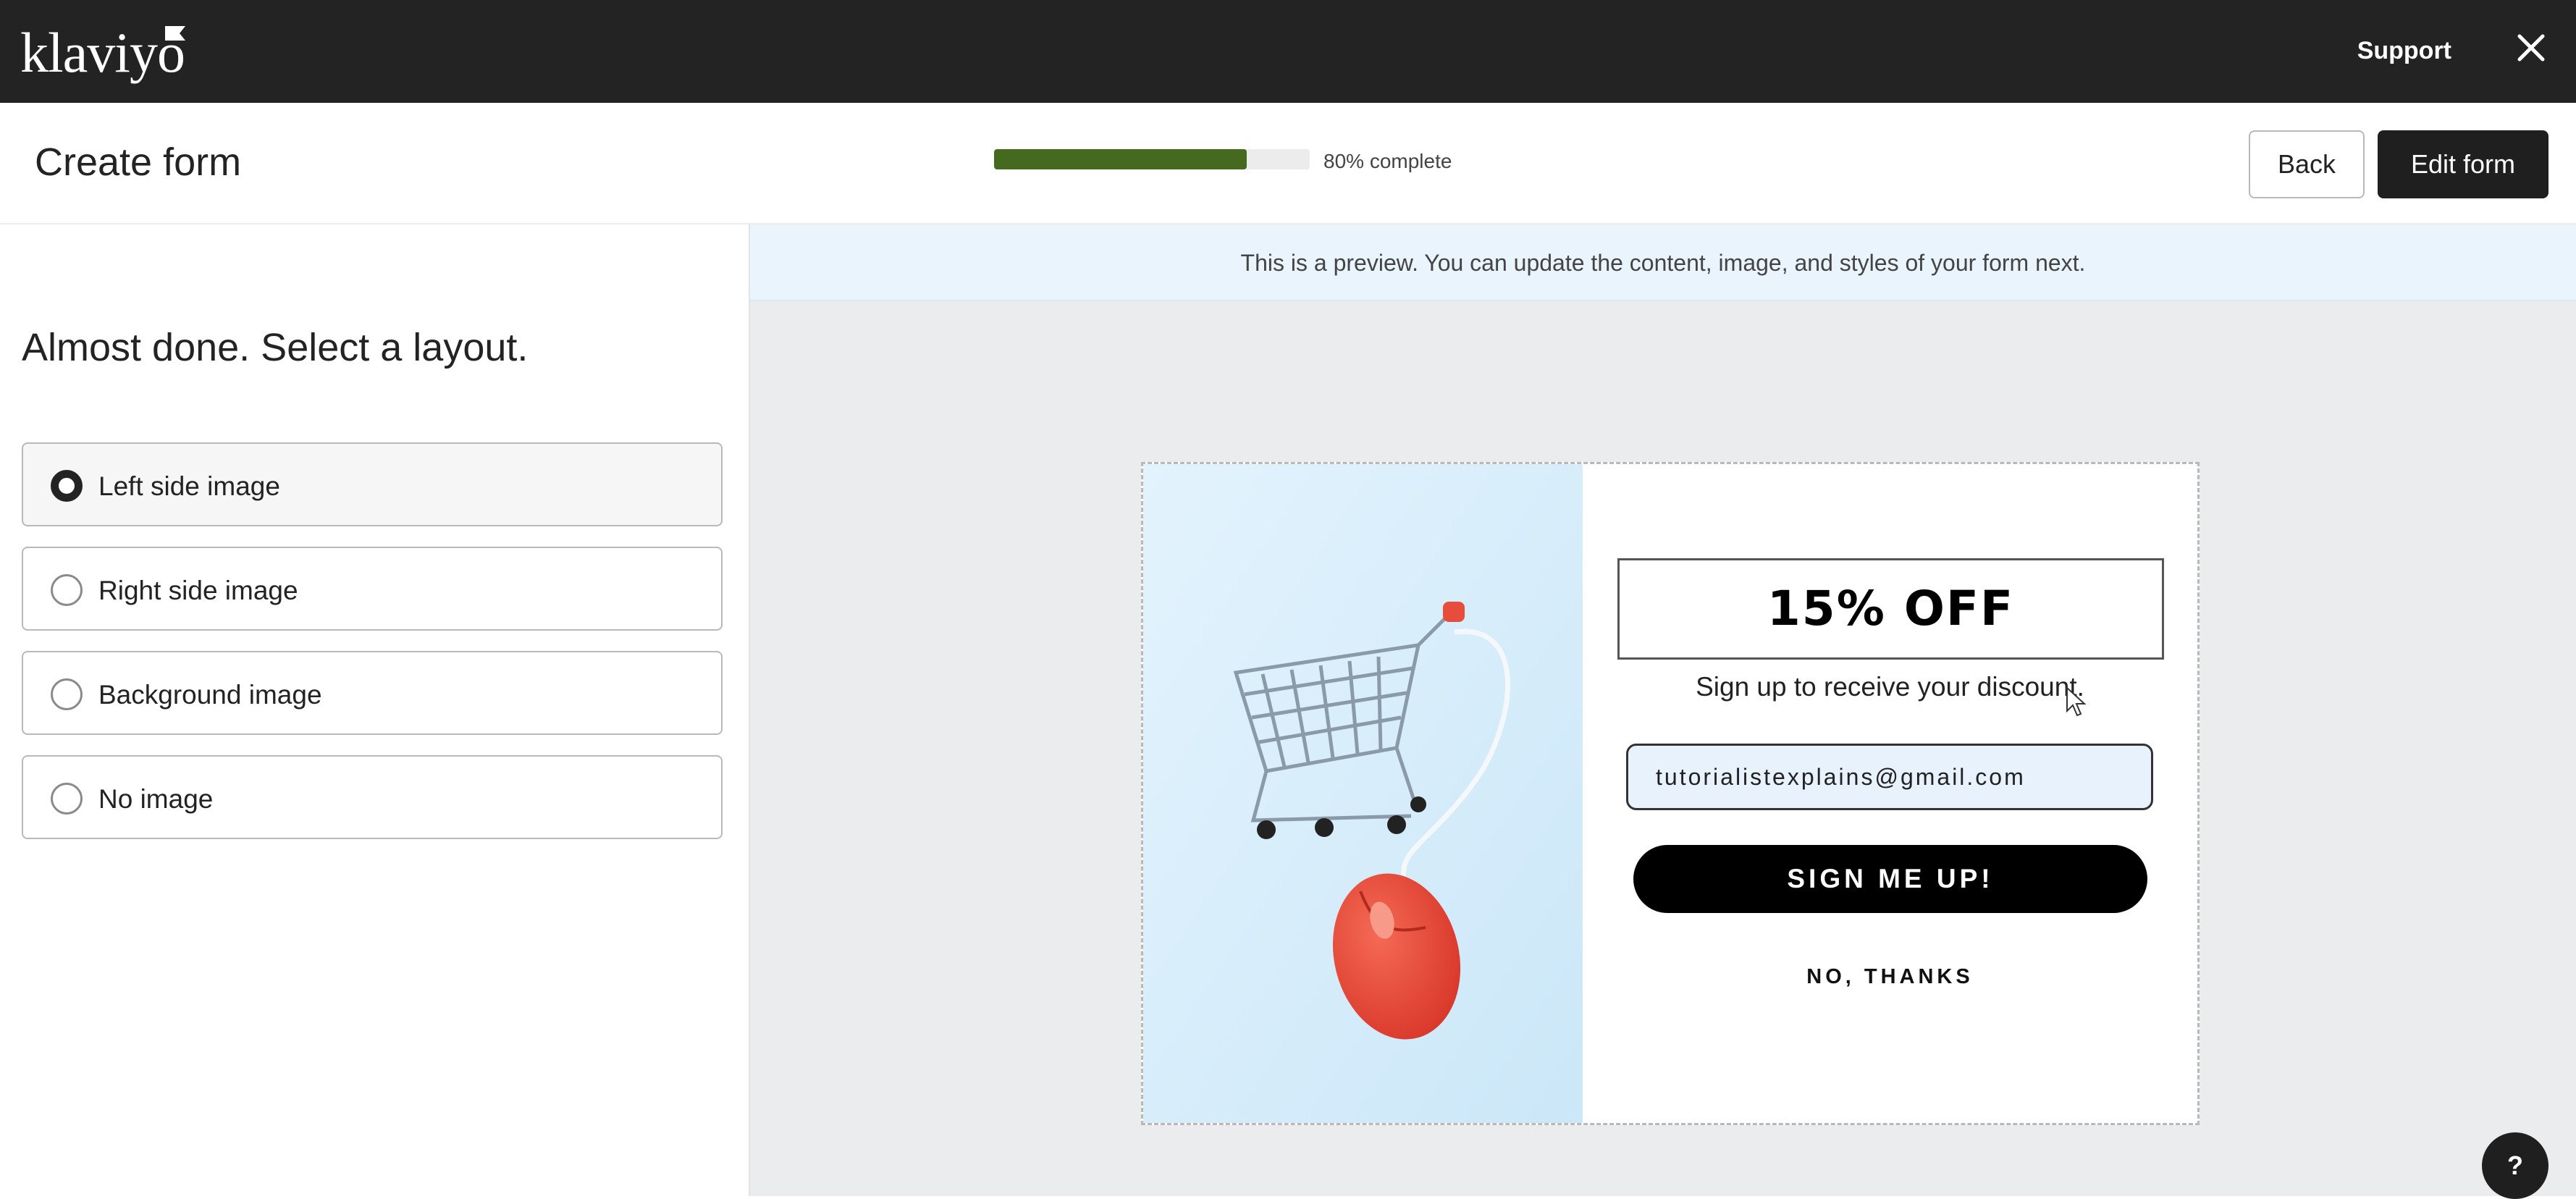 The width and height of the screenshot is (2576, 1199). Describe the element at coordinates (1889, 777) in the screenshot. I see `email-input` at that location.